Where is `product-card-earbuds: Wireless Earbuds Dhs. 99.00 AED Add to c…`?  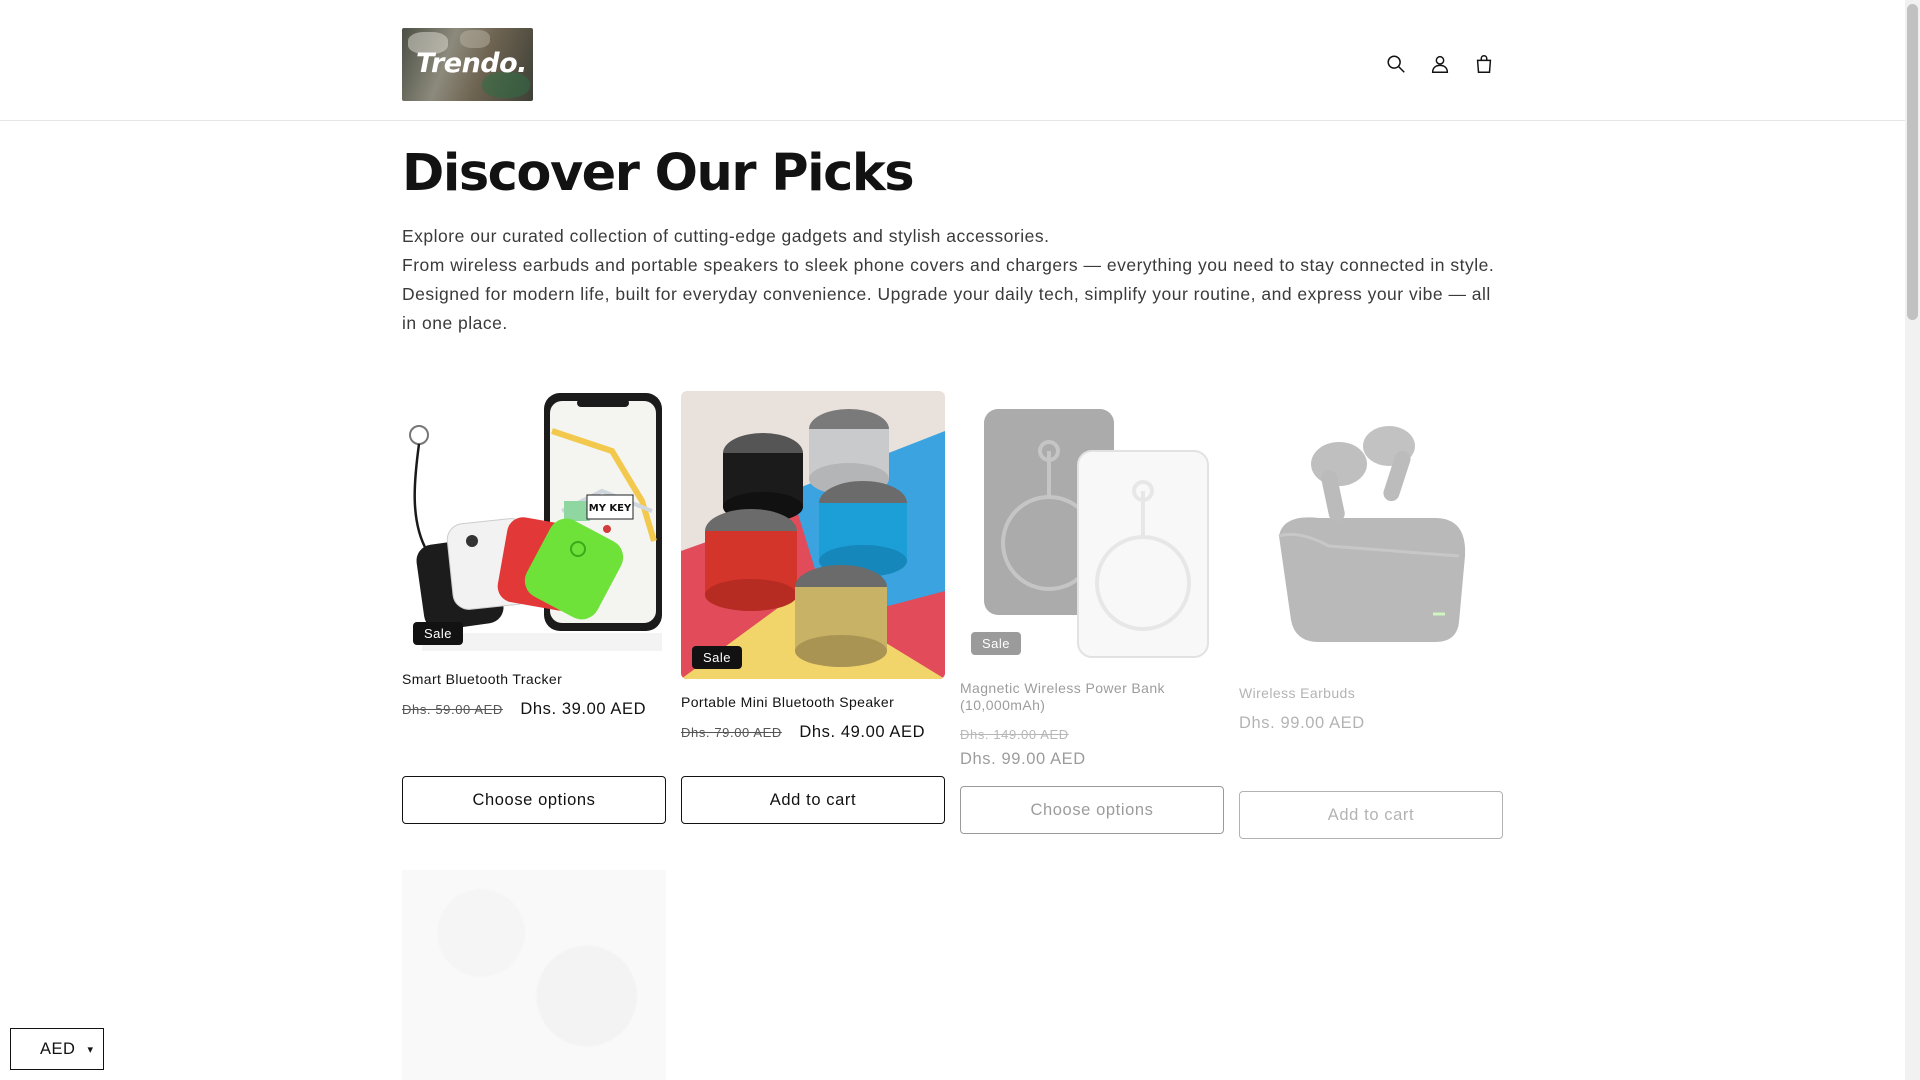
product-card-earbuds: Wireless Earbuds Dhs. 99.00 AED Add to c… is located at coordinates (1371, 622).